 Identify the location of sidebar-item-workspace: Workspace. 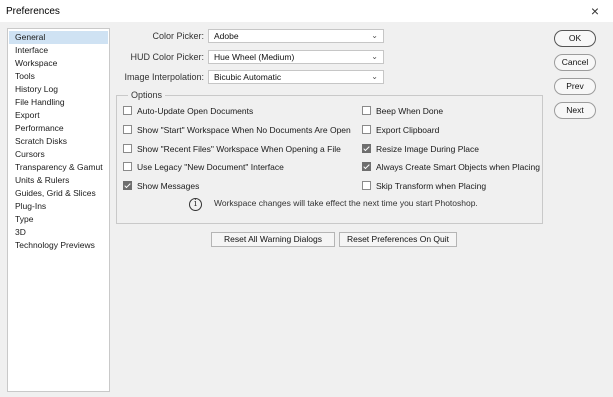
(58, 63).